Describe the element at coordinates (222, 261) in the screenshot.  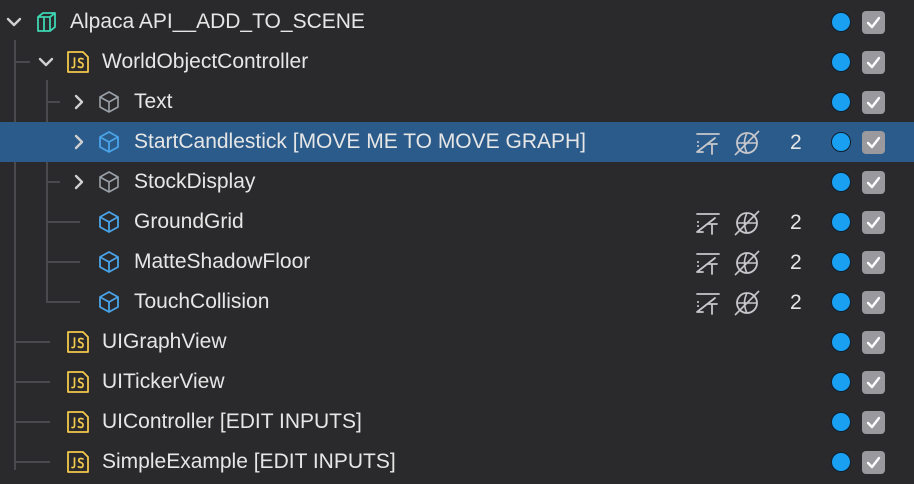
I see `row-label: MatteShadowFloor` at that location.